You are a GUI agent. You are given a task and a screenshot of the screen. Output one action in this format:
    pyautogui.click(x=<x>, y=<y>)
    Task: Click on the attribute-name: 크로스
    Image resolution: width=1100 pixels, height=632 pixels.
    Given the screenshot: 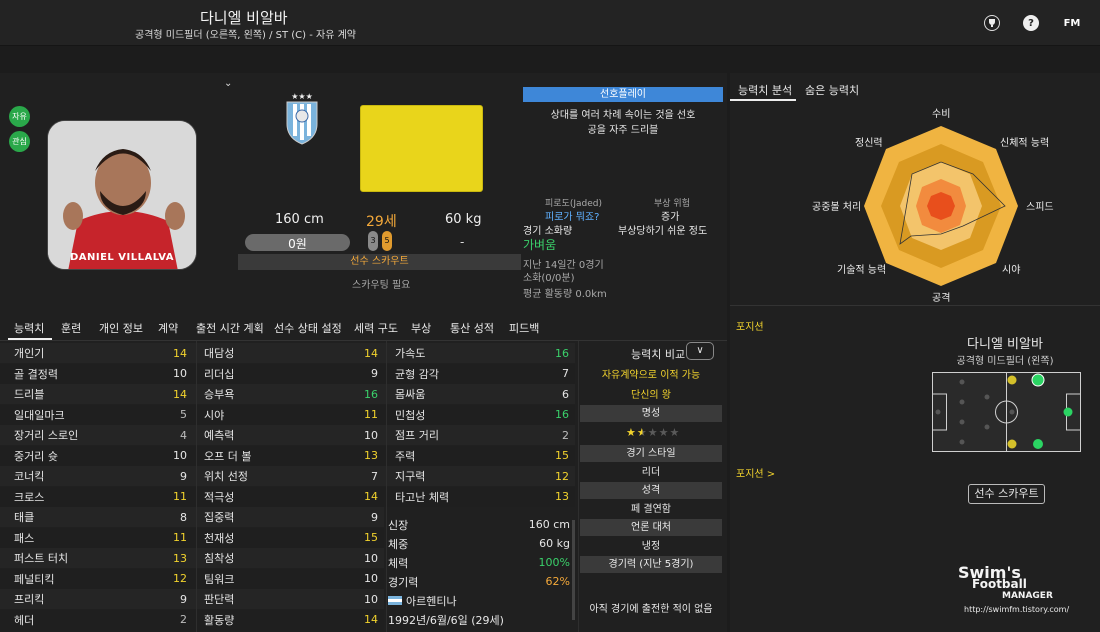 What is the action you would take?
    pyautogui.click(x=29, y=497)
    